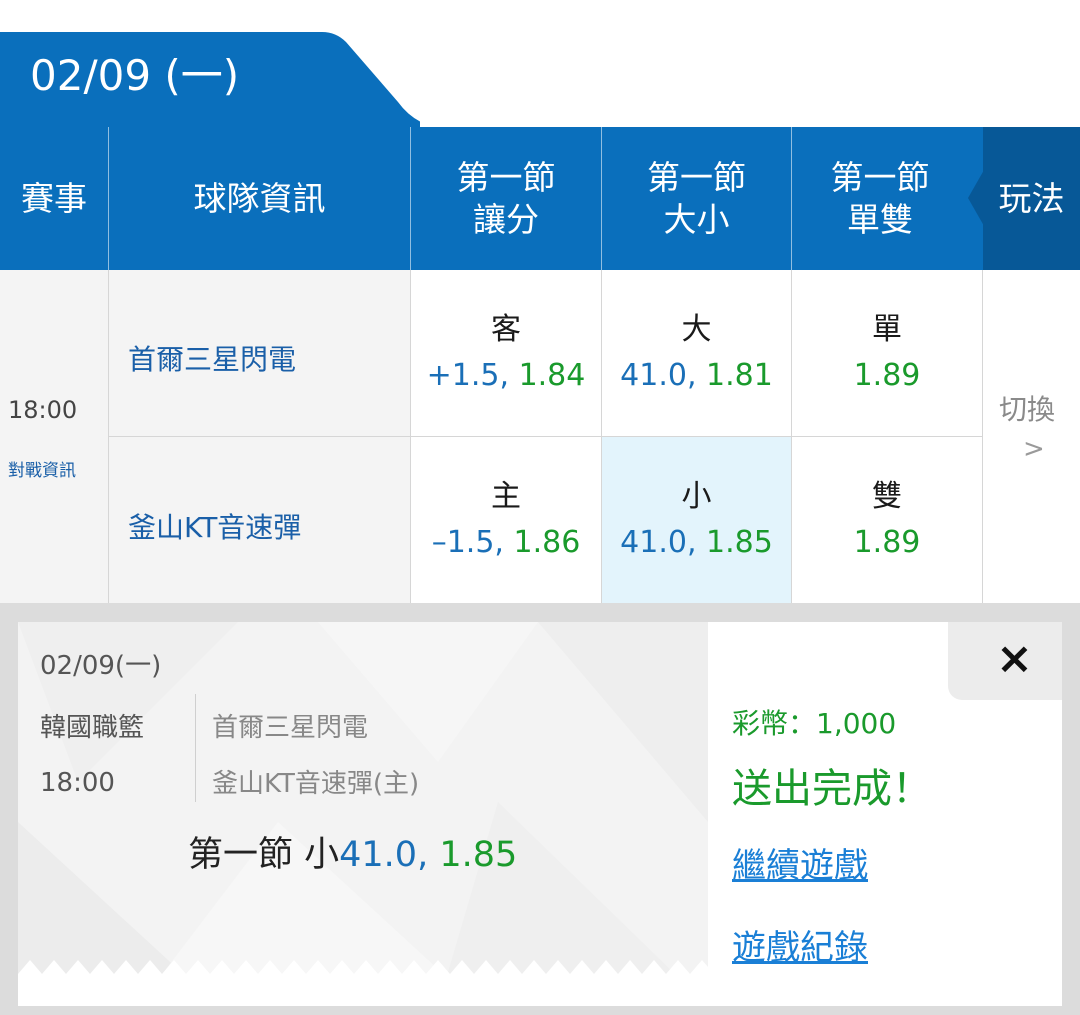 Image resolution: width=1080 pixels, height=1015 pixels. What do you see at coordinates (384, 855) in the screenshot?
I see `bet-line: 41.0,` at bounding box center [384, 855].